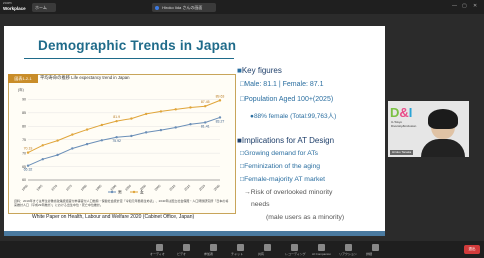 The width and height of the screenshot is (484, 258). What do you see at coordinates (54, 188) in the screenshot?
I see `x-tick-label: 1970` at bounding box center [54, 188].